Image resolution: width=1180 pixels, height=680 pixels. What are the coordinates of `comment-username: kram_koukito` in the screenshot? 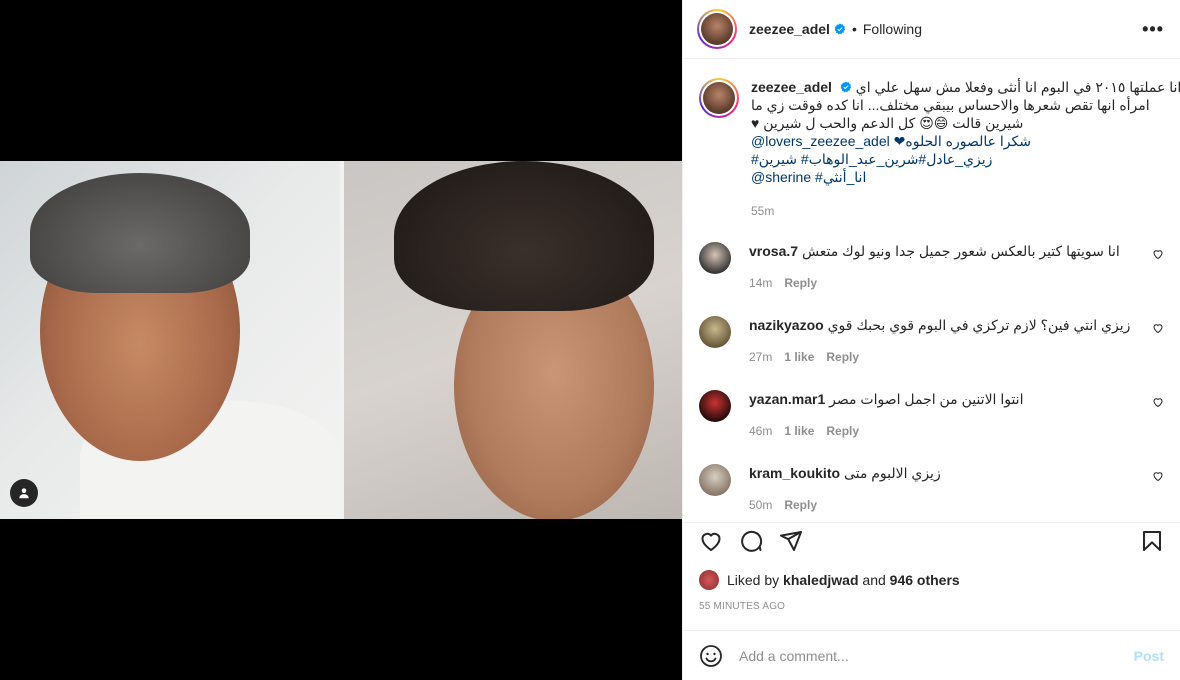 It's located at (794, 473).